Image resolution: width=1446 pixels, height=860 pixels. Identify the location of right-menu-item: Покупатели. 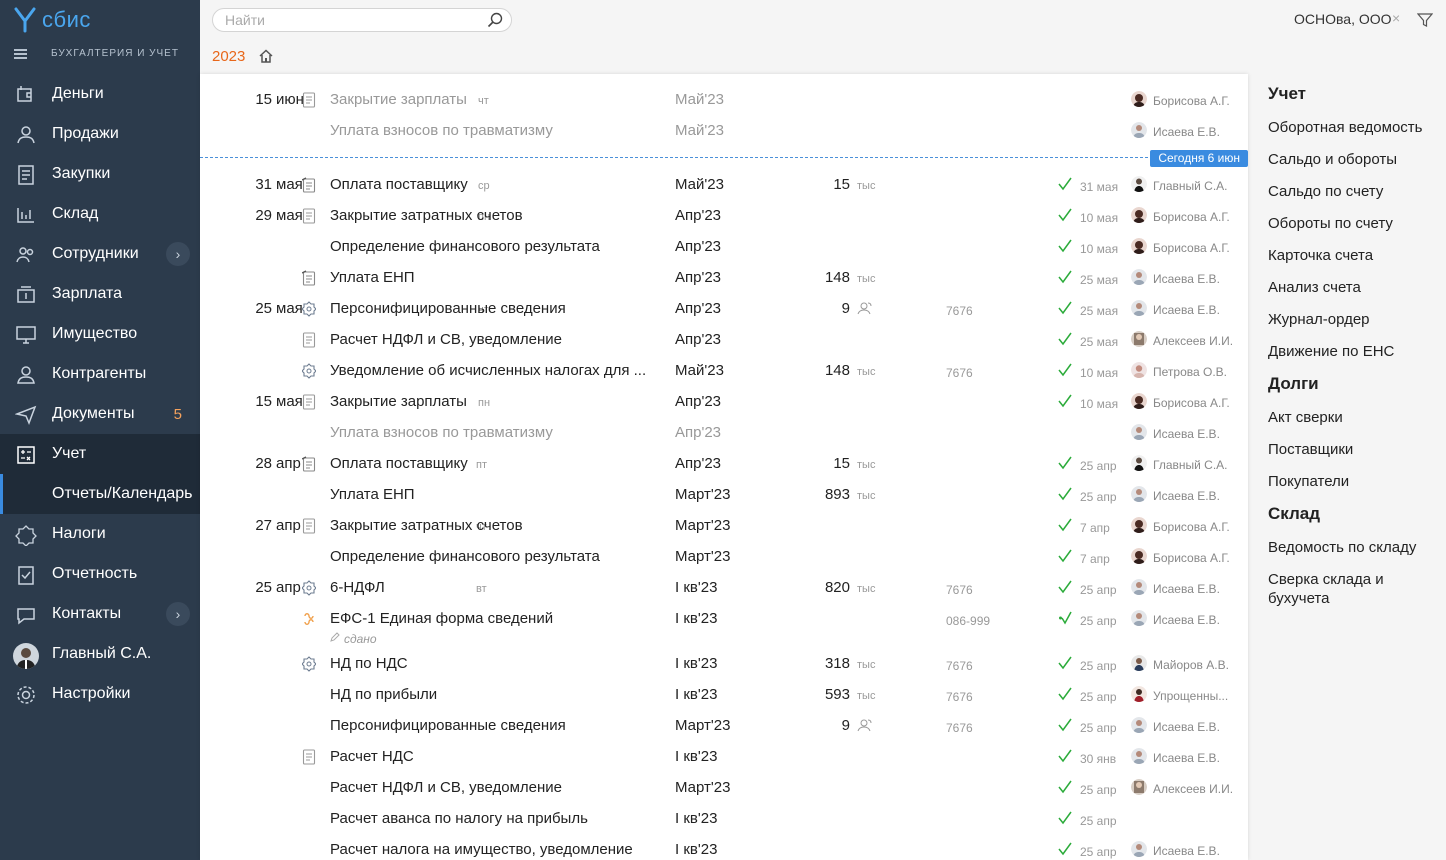
(1353, 481).